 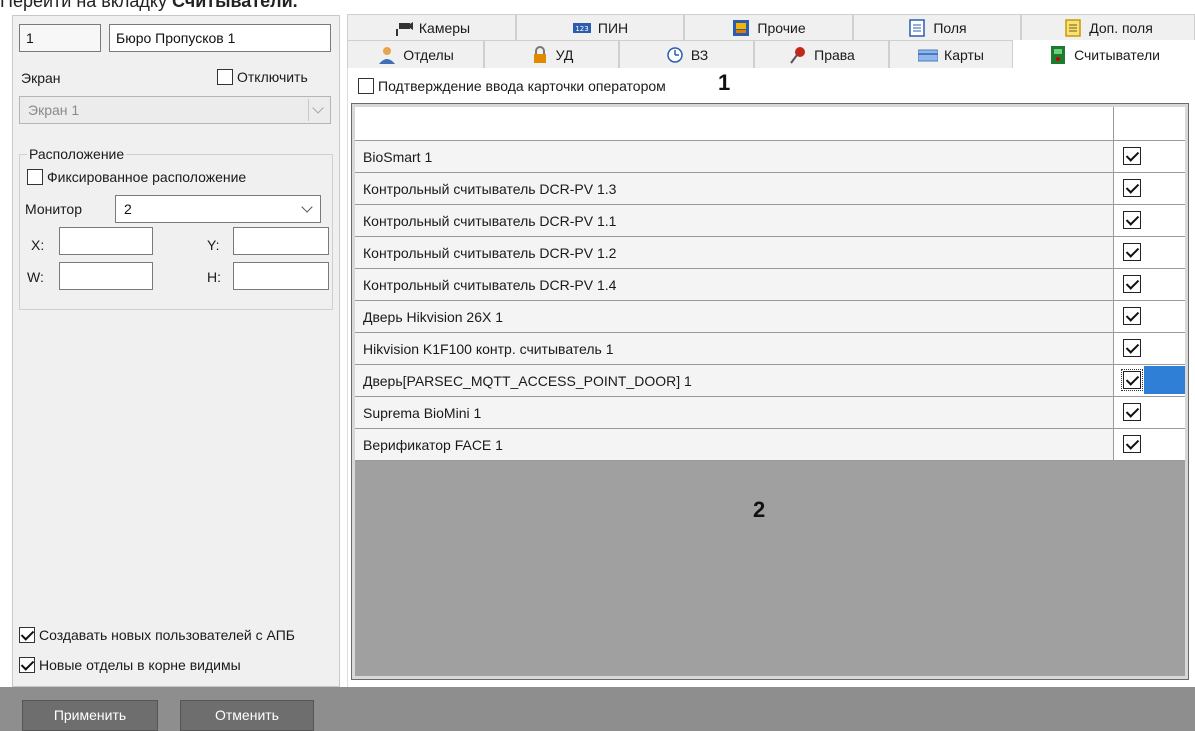 What do you see at coordinates (551, 54) in the screenshot?
I see `tab-access-levels: УД` at bounding box center [551, 54].